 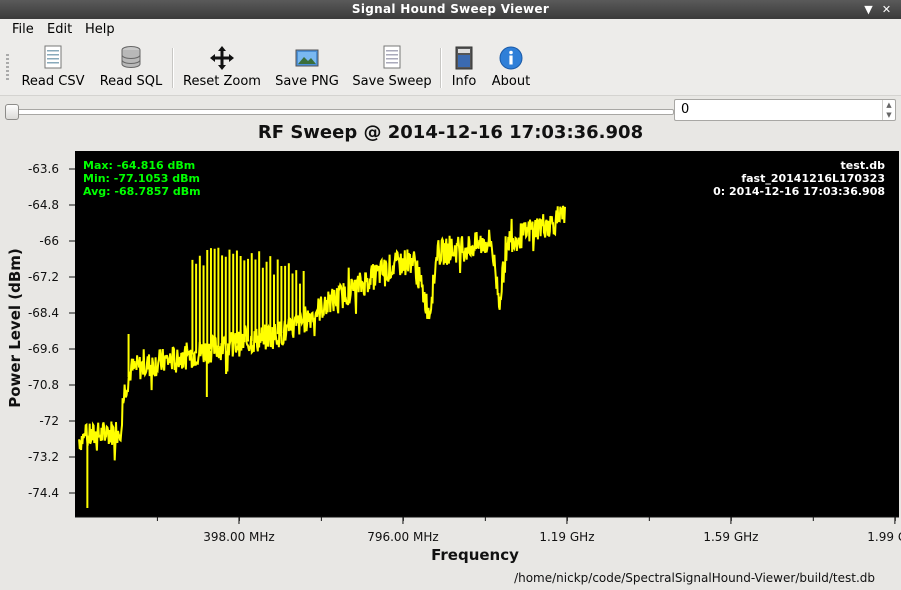 What do you see at coordinates (889, 115) in the screenshot?
I see `spin-down-icon: ▼` at bounding box center [889, 115].